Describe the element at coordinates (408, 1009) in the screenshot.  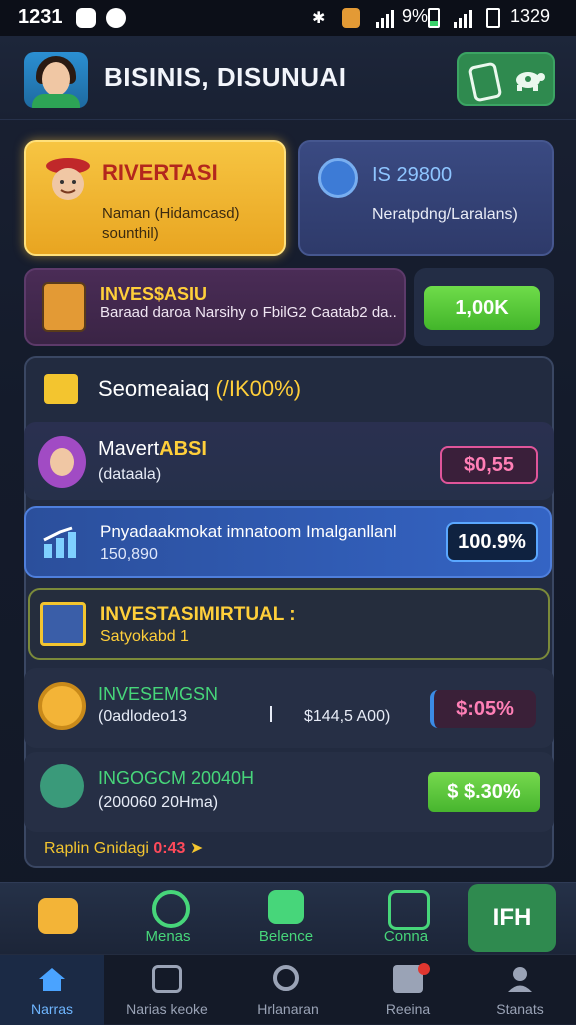
I see `nav-label: Reeina` at that location.